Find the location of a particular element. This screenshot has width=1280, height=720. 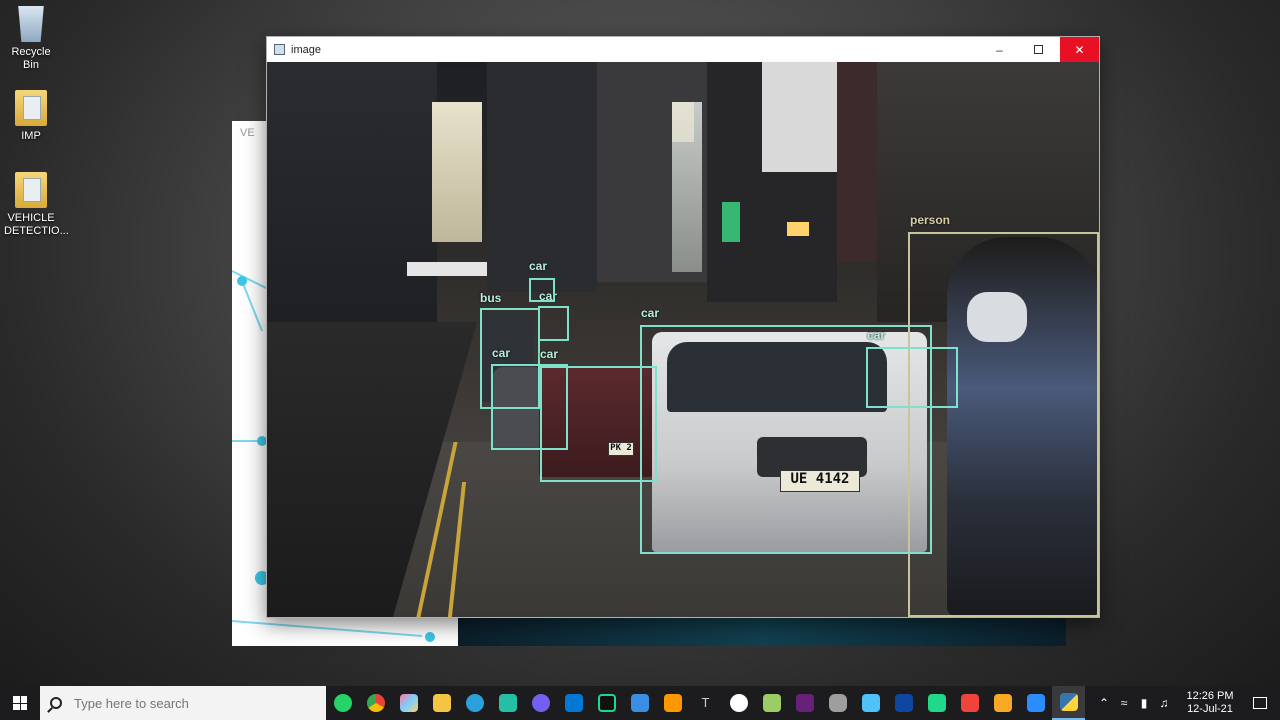

notes-icon is located at coordinates (1002, 703).